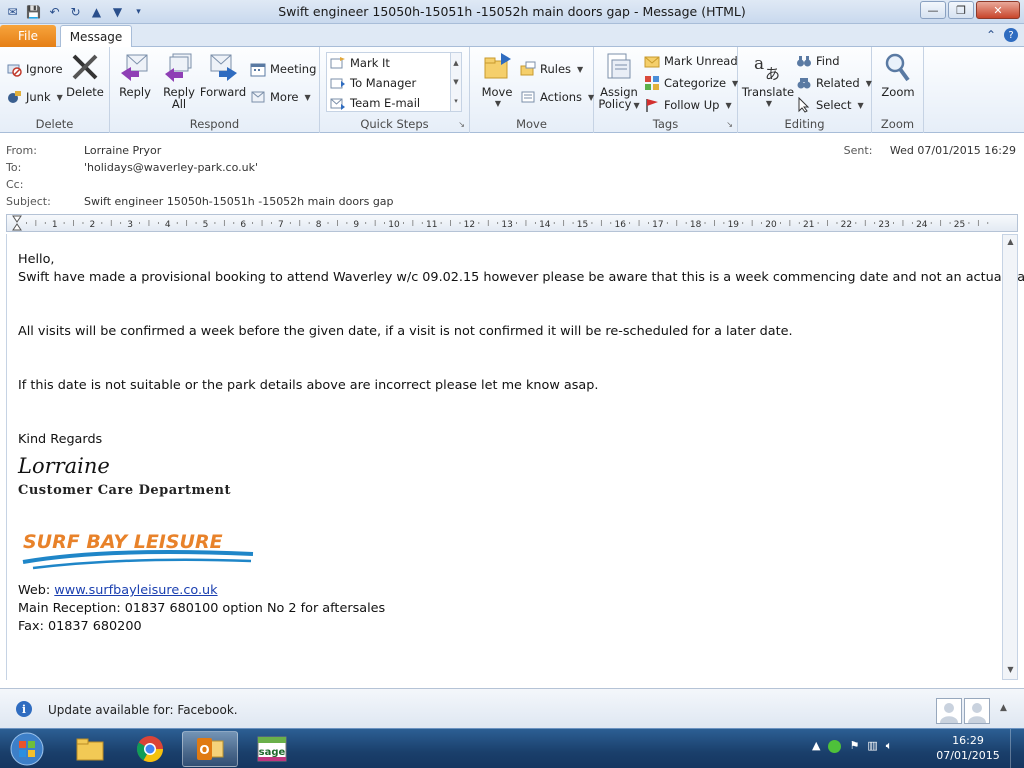 Image resolution: width=1024 pixels, height=768 pixels. I want to click on show-hidden-icons-icon: ▲, so click(816, 746).